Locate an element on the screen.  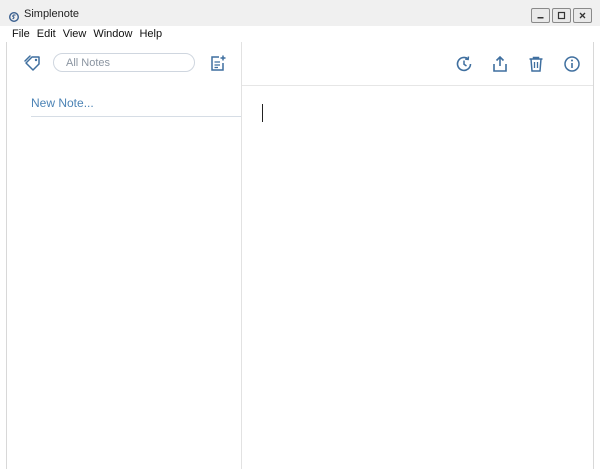
close-button is located at coordinates (582, 15).